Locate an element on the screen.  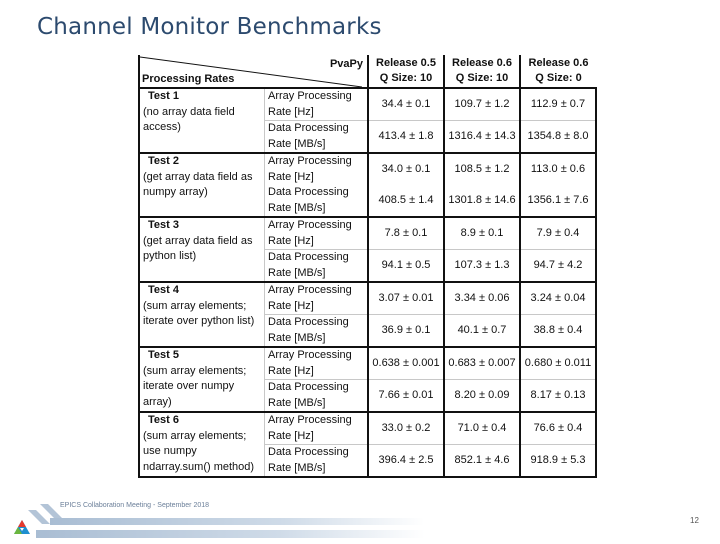
value-cell: 1356.1 ± 7.6 is located at coordinates (558, 201).